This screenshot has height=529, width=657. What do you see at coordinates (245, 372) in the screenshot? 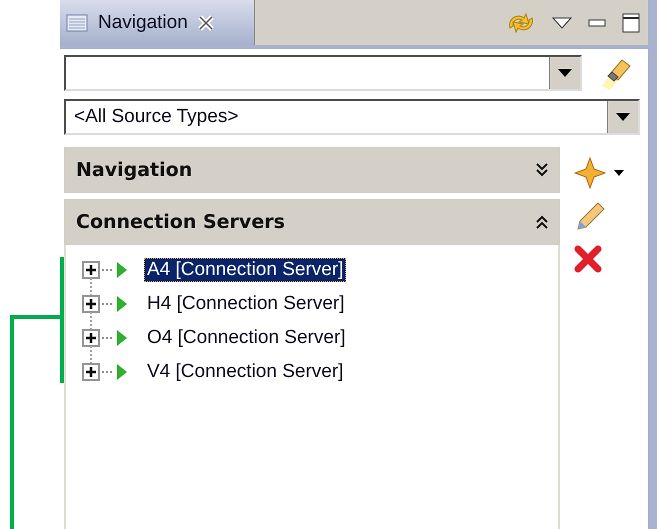
I see `tree-item: V4 [Connection Server]` at bounding box center [245, 372].